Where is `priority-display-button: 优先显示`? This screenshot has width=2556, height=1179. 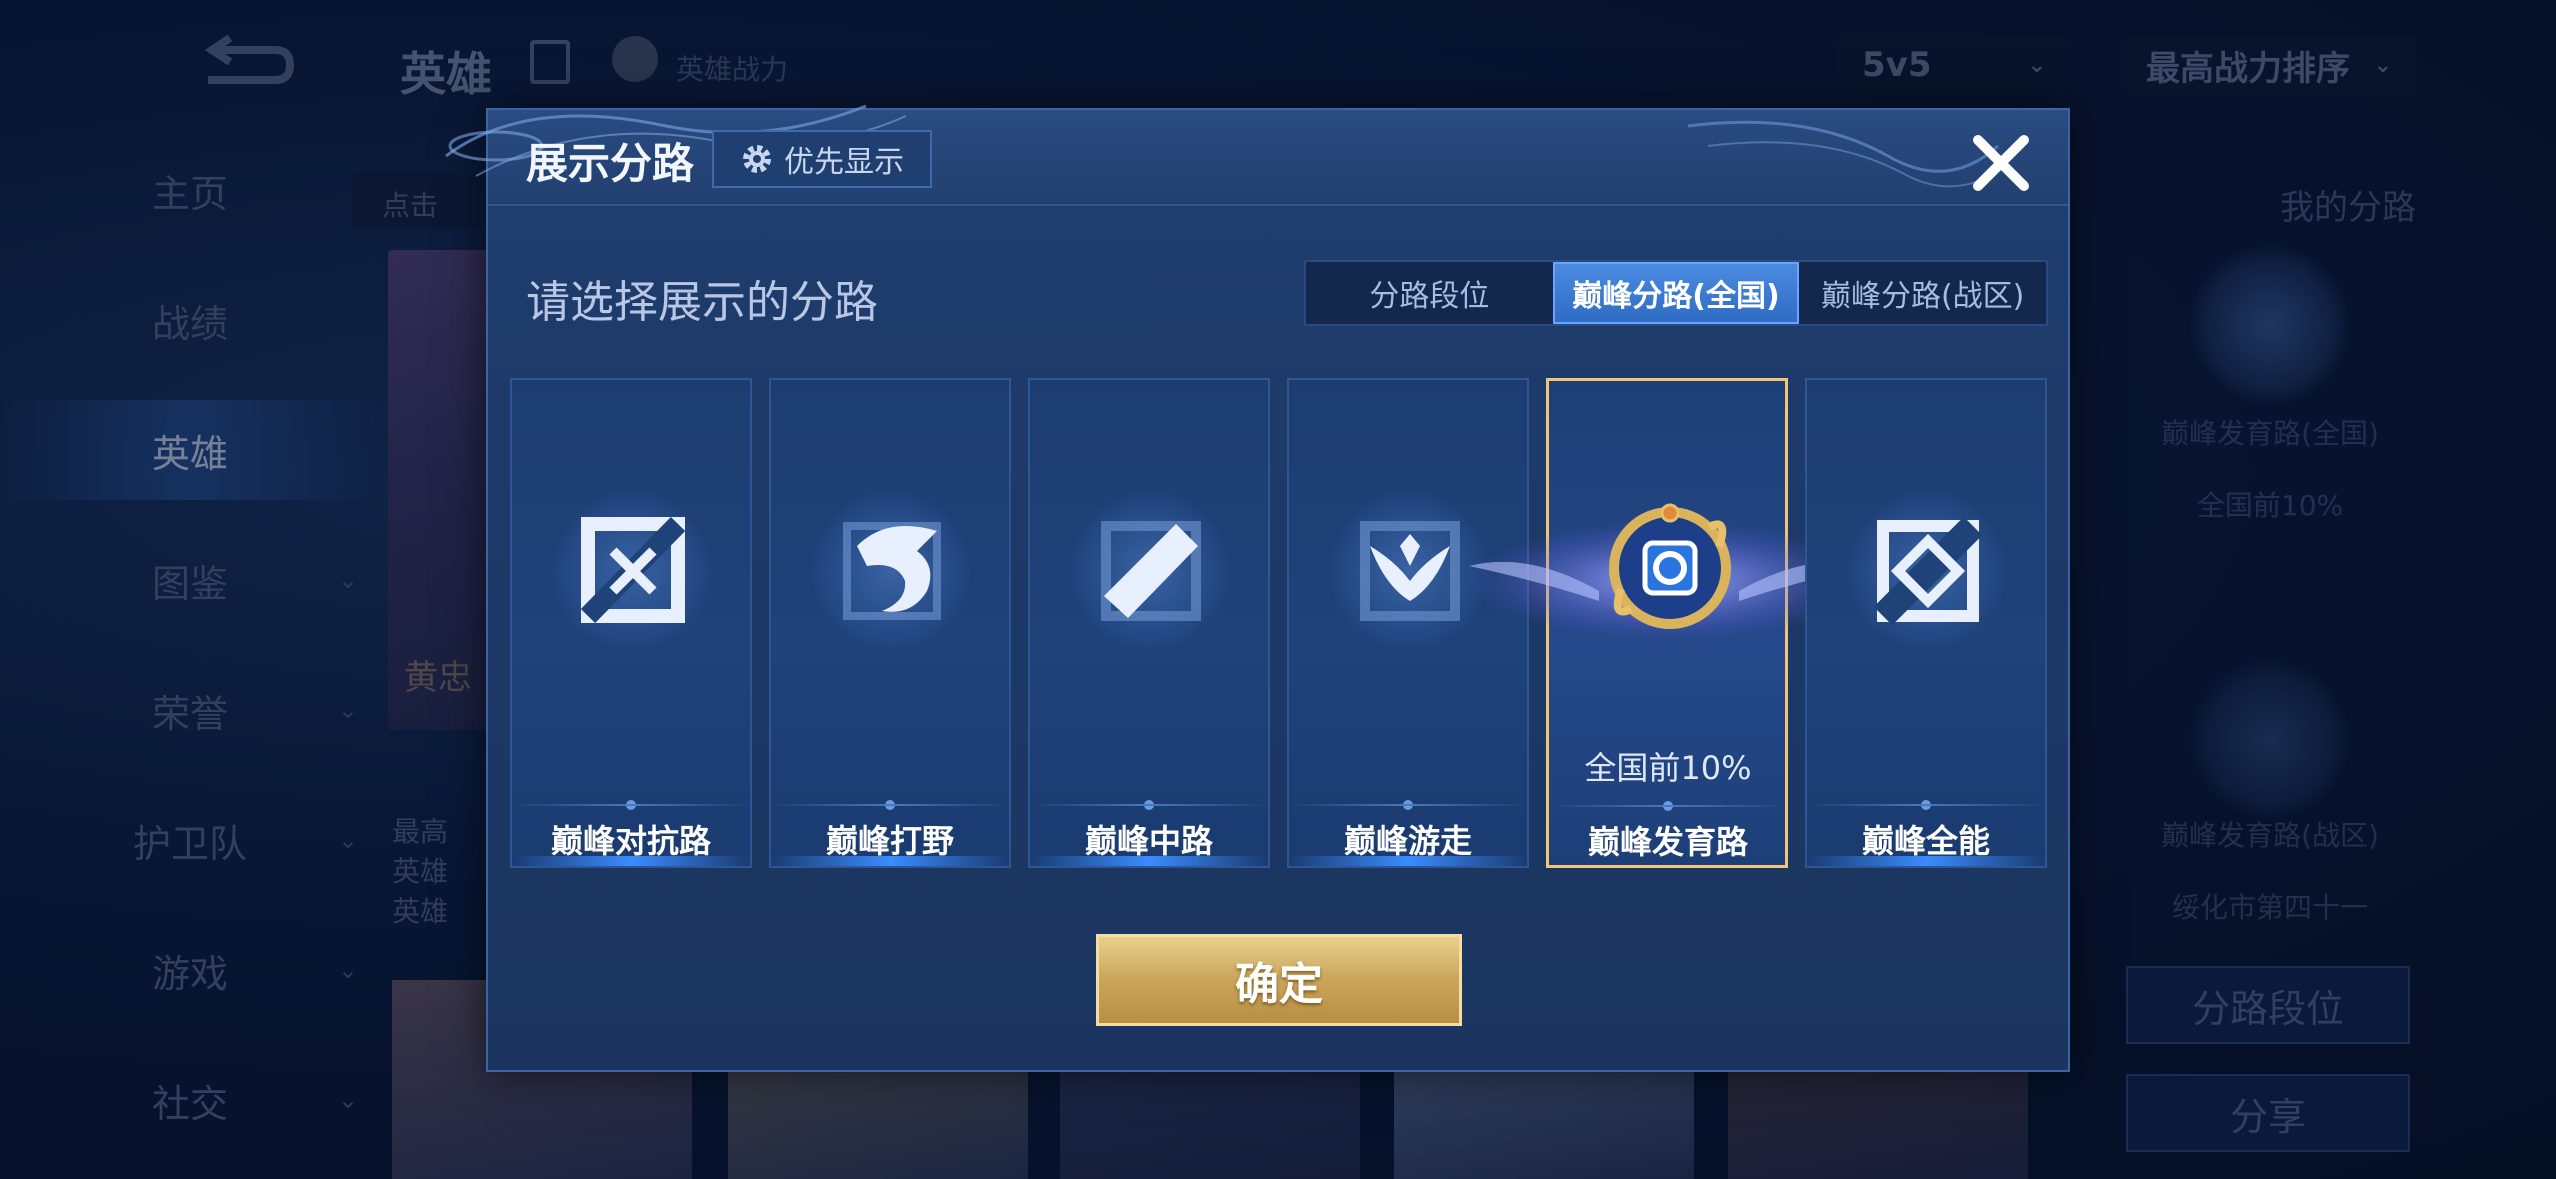 priority-display-button: 优先显示 is located at coordinates (822, 159).